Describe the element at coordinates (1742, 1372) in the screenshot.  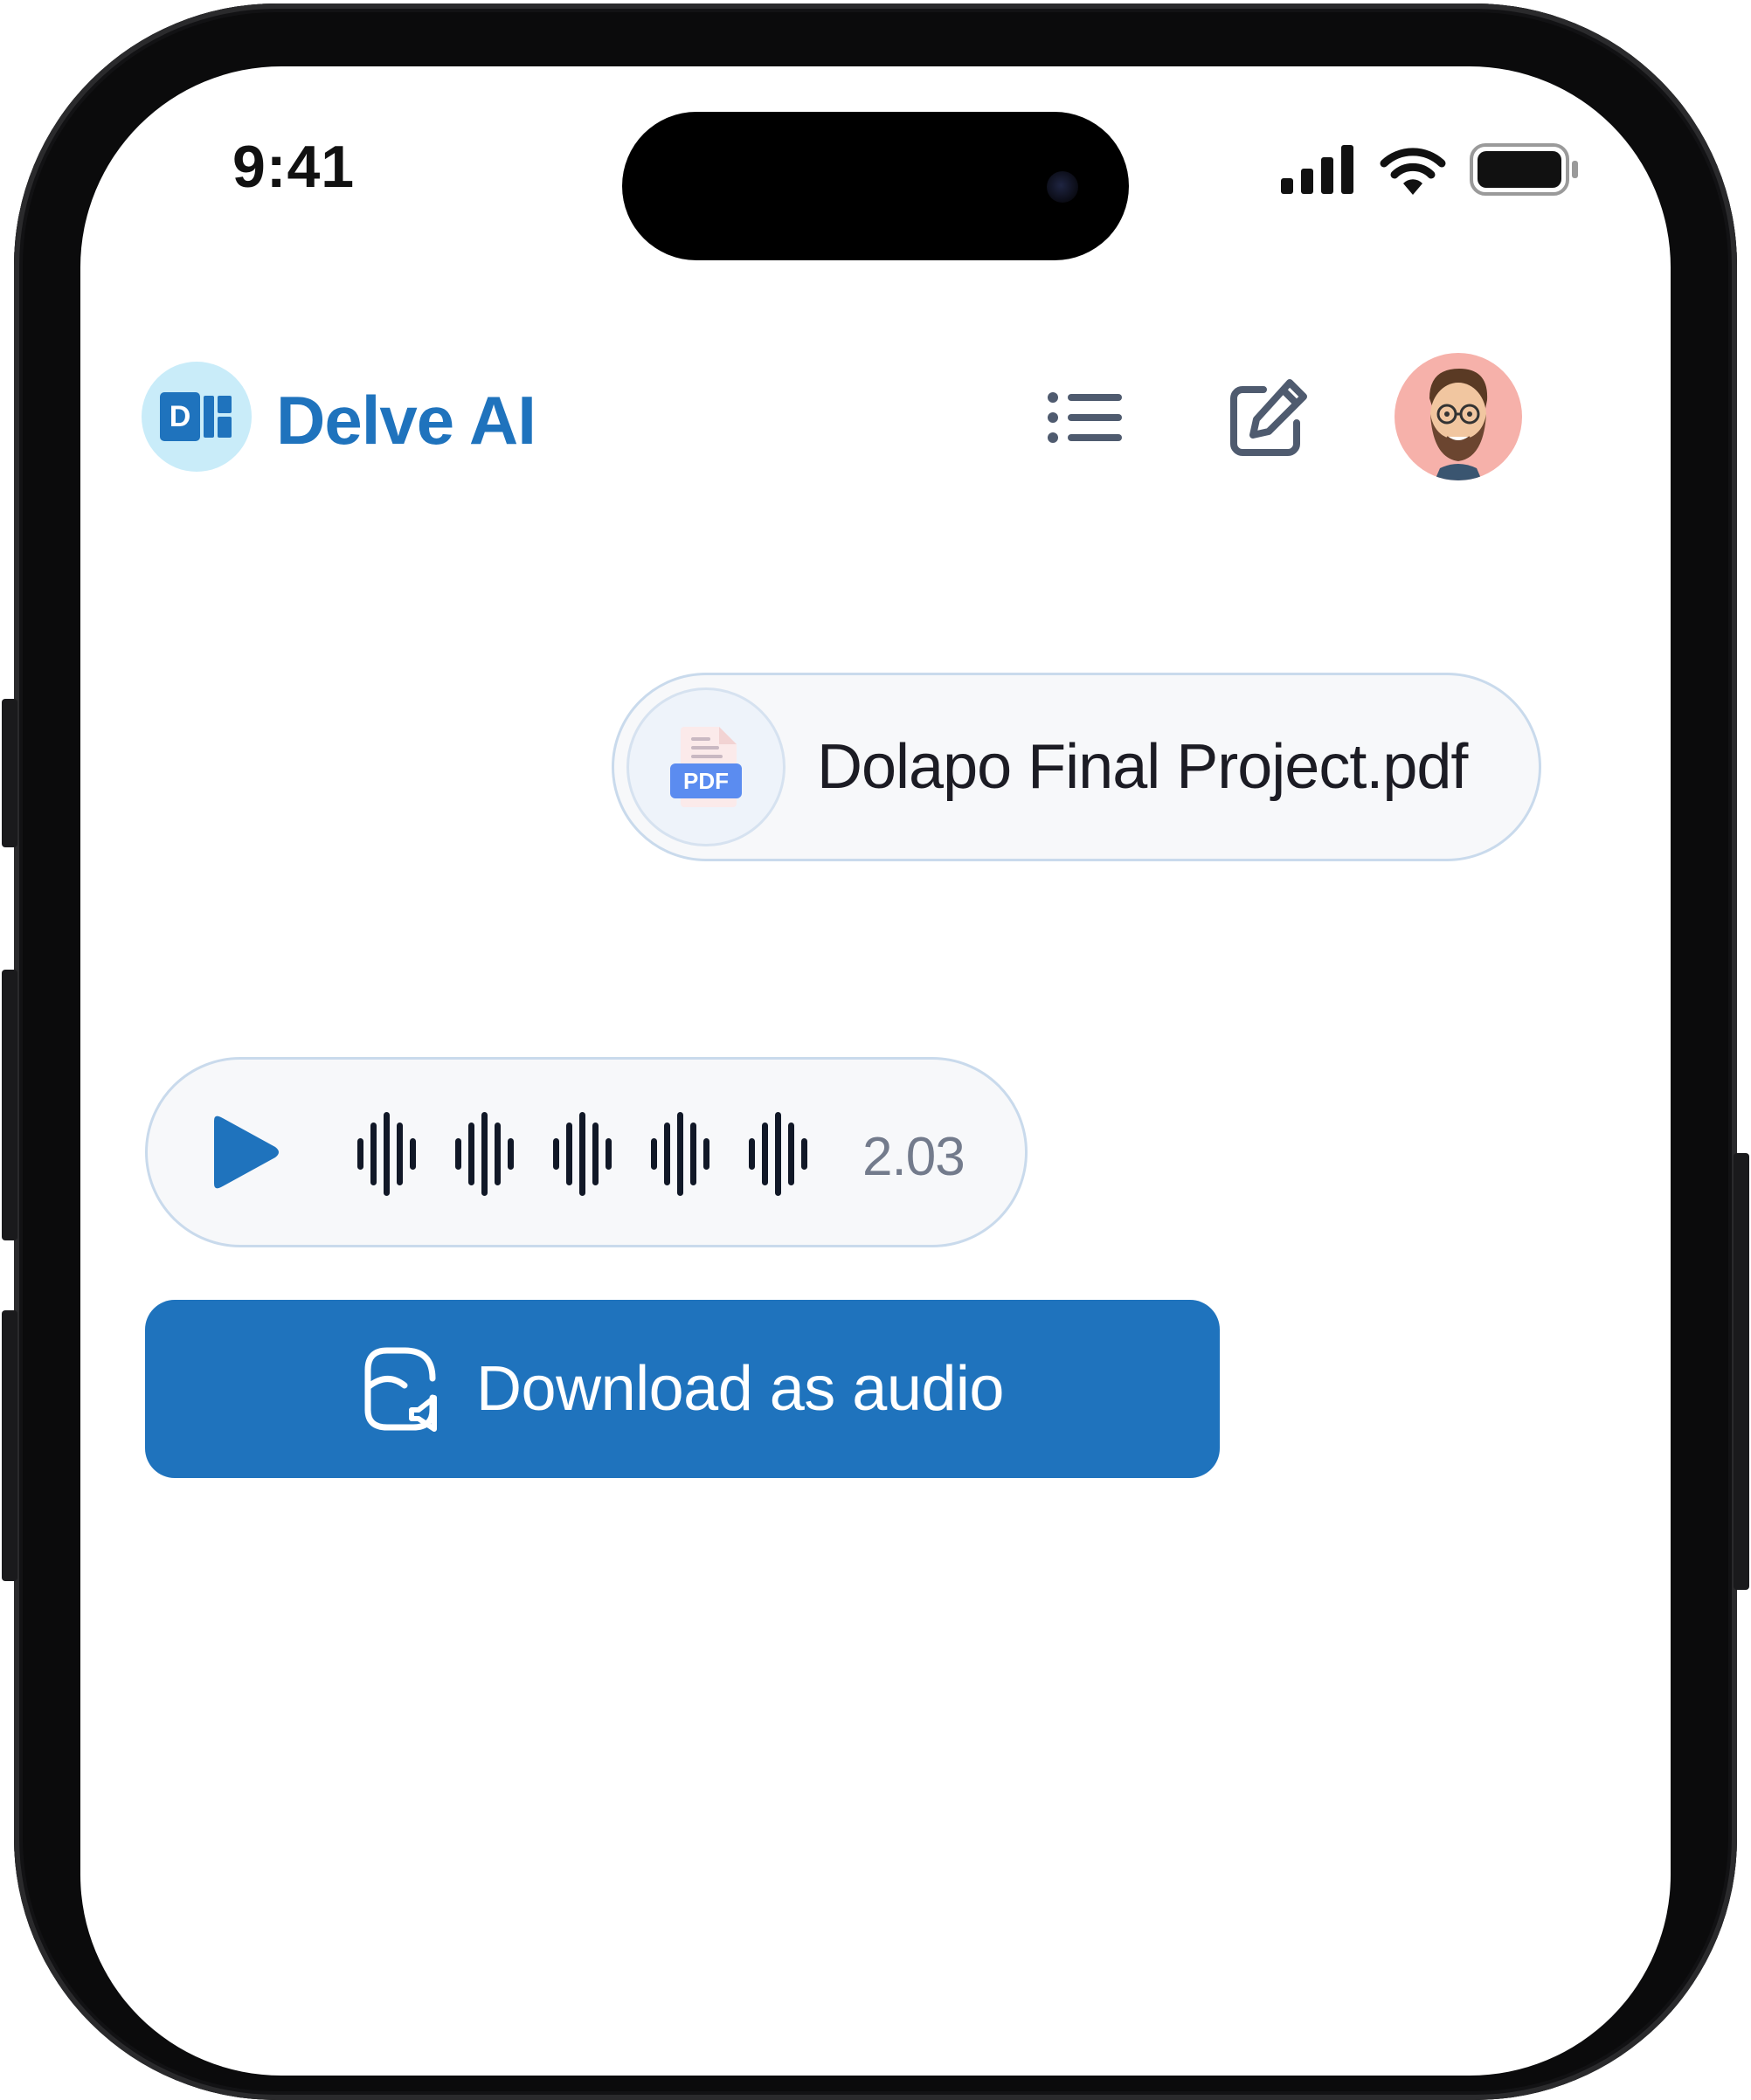
I see `power-button` at that location.